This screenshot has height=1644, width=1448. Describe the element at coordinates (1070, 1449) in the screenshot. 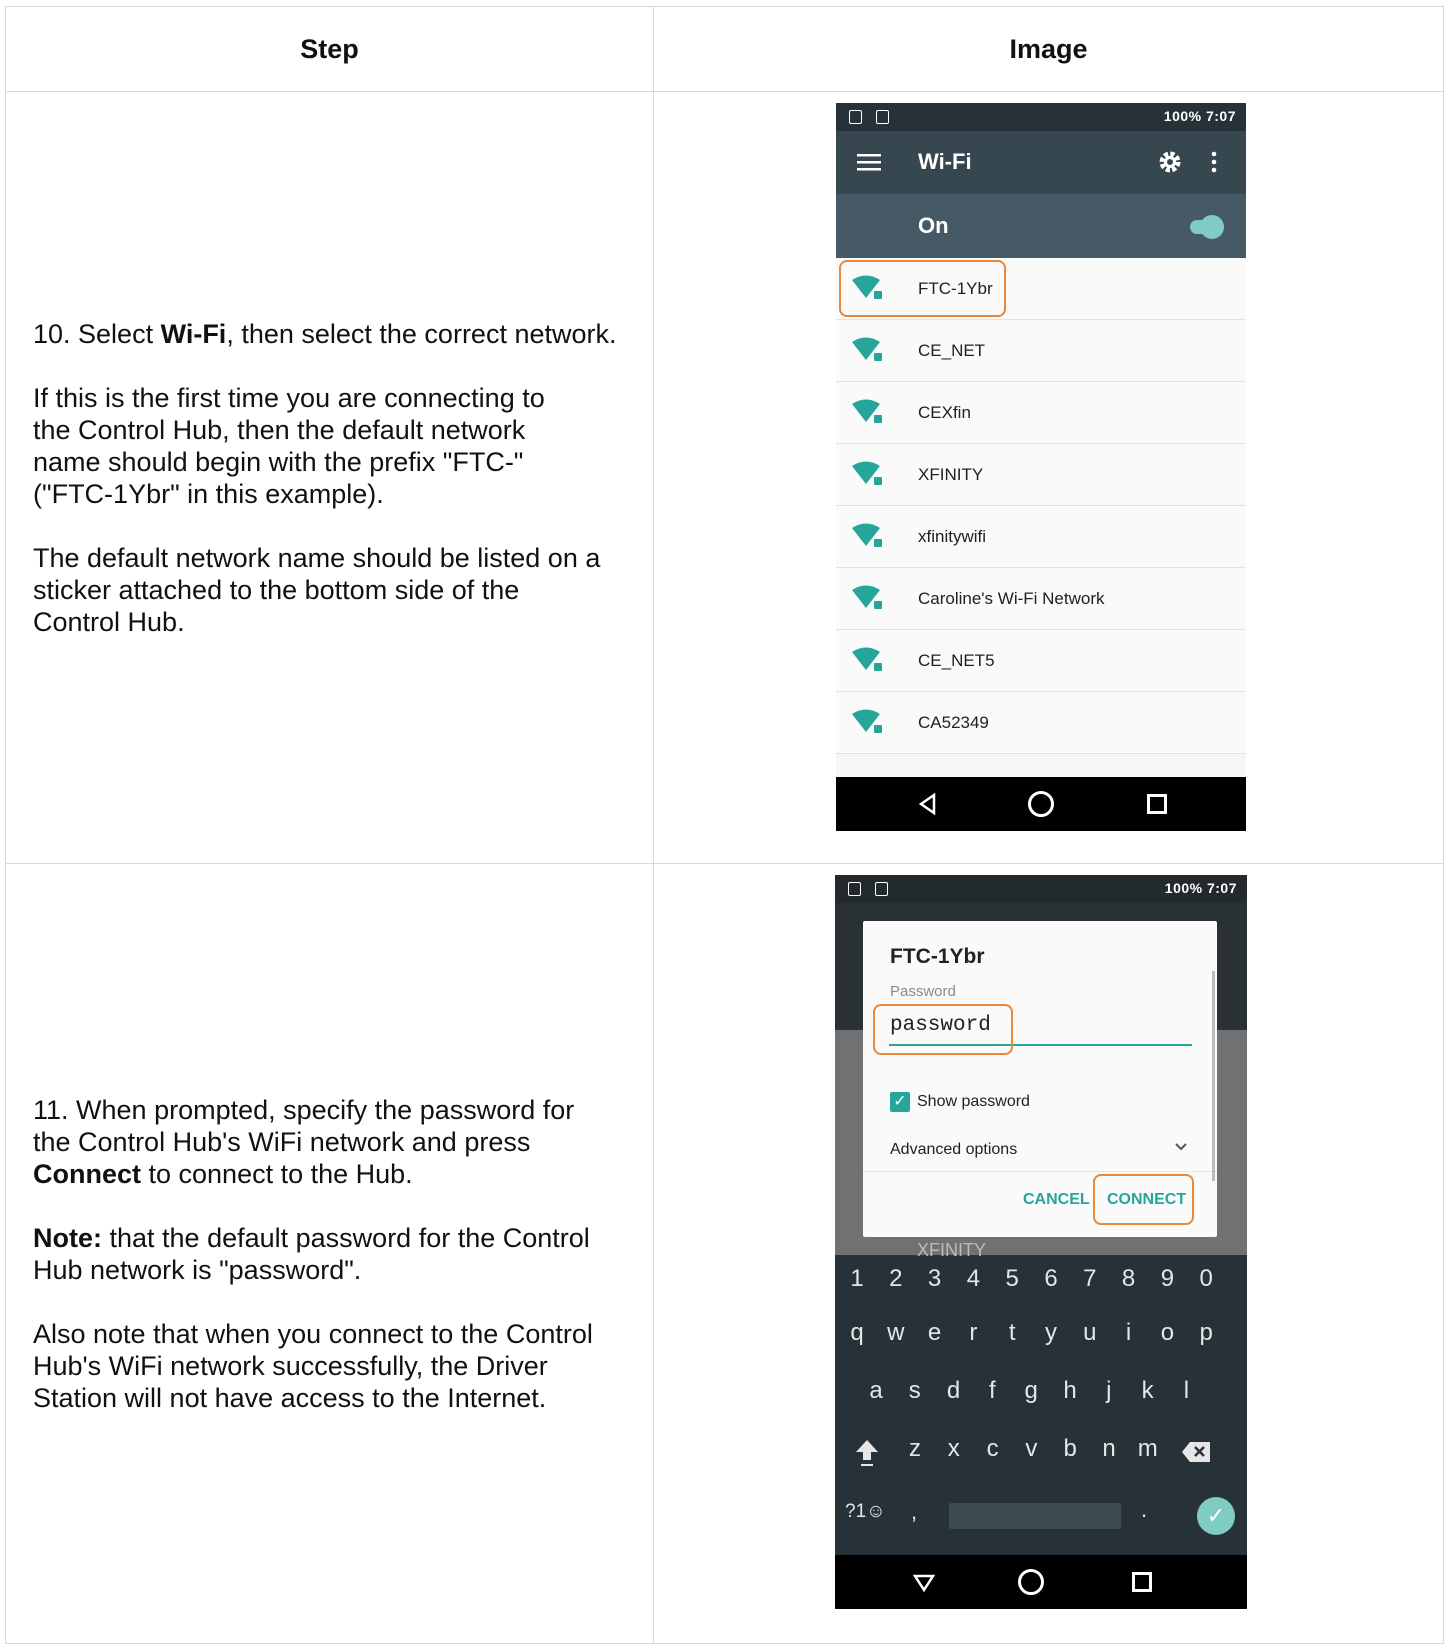

I see `key: b` at that location.